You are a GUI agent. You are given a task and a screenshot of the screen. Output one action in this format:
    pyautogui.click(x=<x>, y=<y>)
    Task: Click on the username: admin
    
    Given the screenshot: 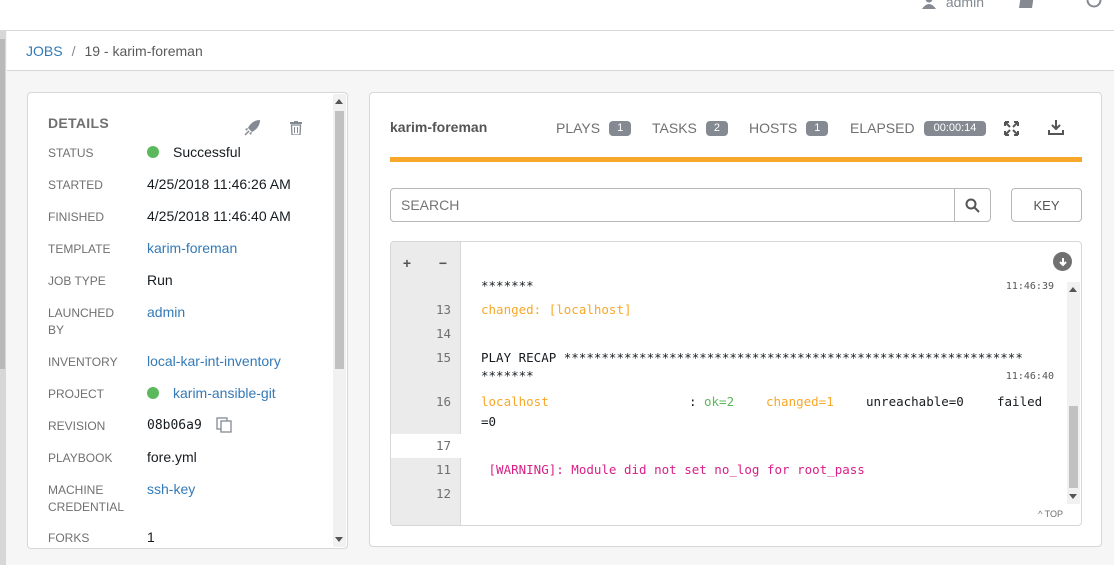 What is the action you would take?
    pyautogui.click(x=964, y=5)
    